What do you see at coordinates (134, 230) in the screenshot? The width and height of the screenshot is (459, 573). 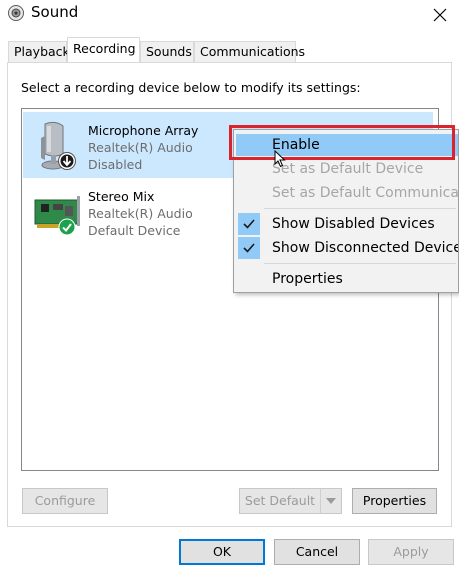 I see `device-status: Default Device` at bounding box center [134, 230].